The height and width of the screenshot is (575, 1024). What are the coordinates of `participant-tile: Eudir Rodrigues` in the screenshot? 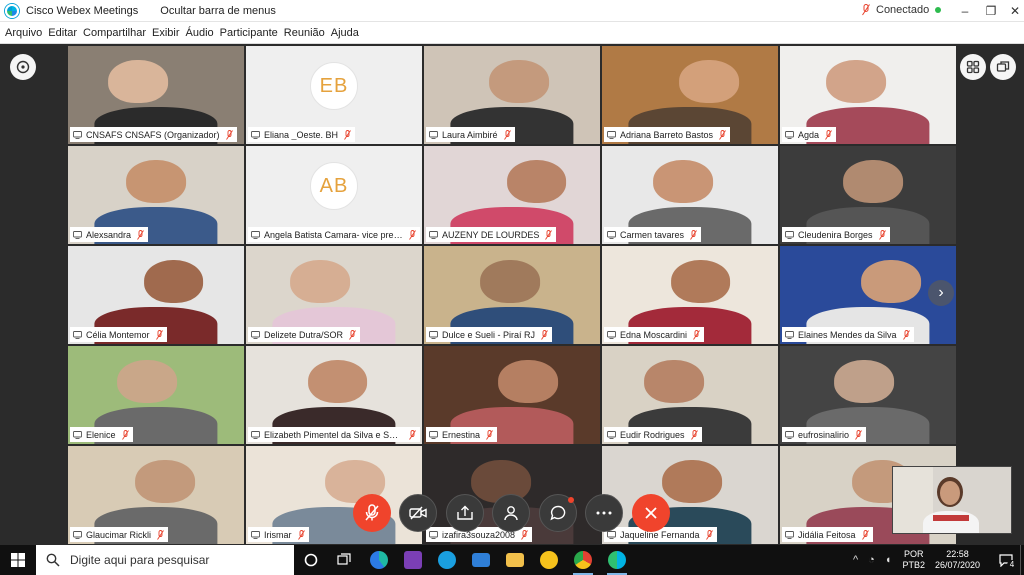 It's located at (690, 395).